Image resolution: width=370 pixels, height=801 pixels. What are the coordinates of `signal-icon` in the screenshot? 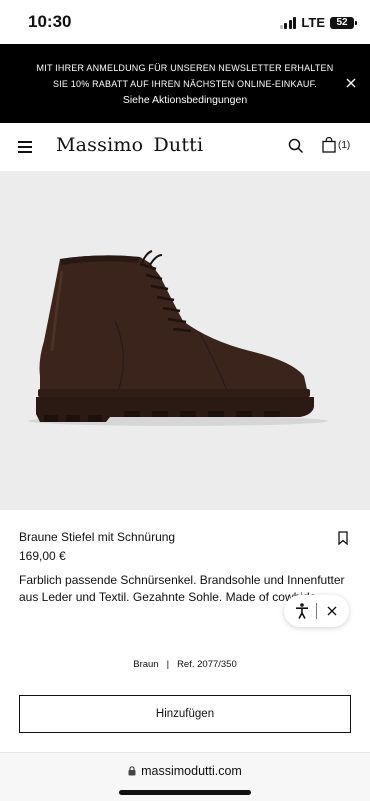 It's located at (288, 22).